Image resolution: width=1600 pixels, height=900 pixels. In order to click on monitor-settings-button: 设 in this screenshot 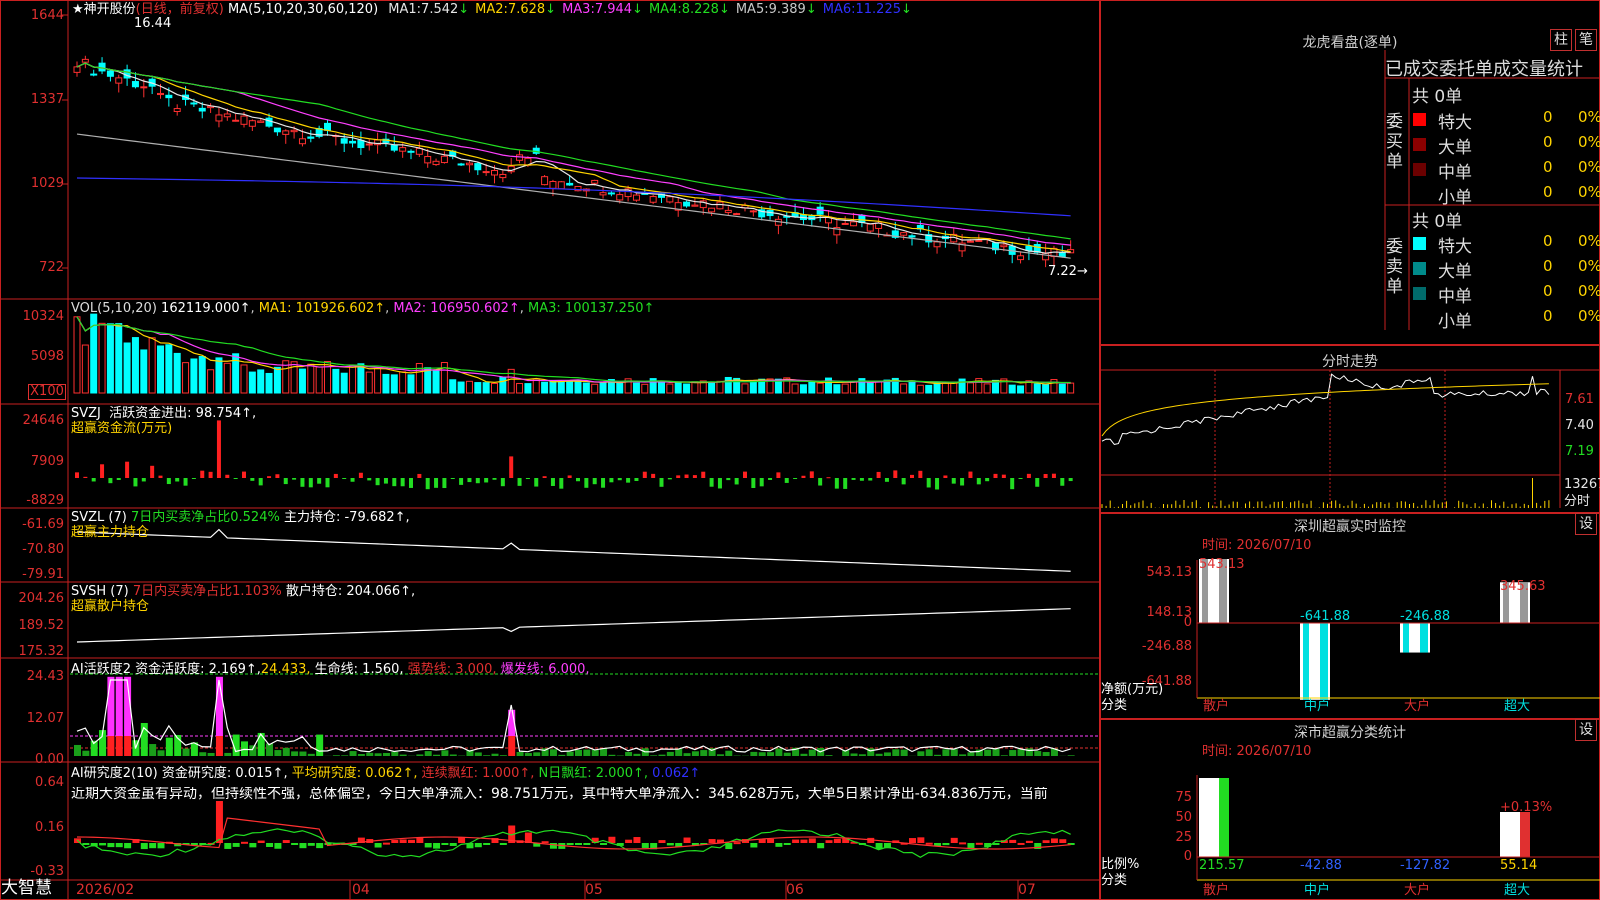, I will do `click(1586, 524)`.